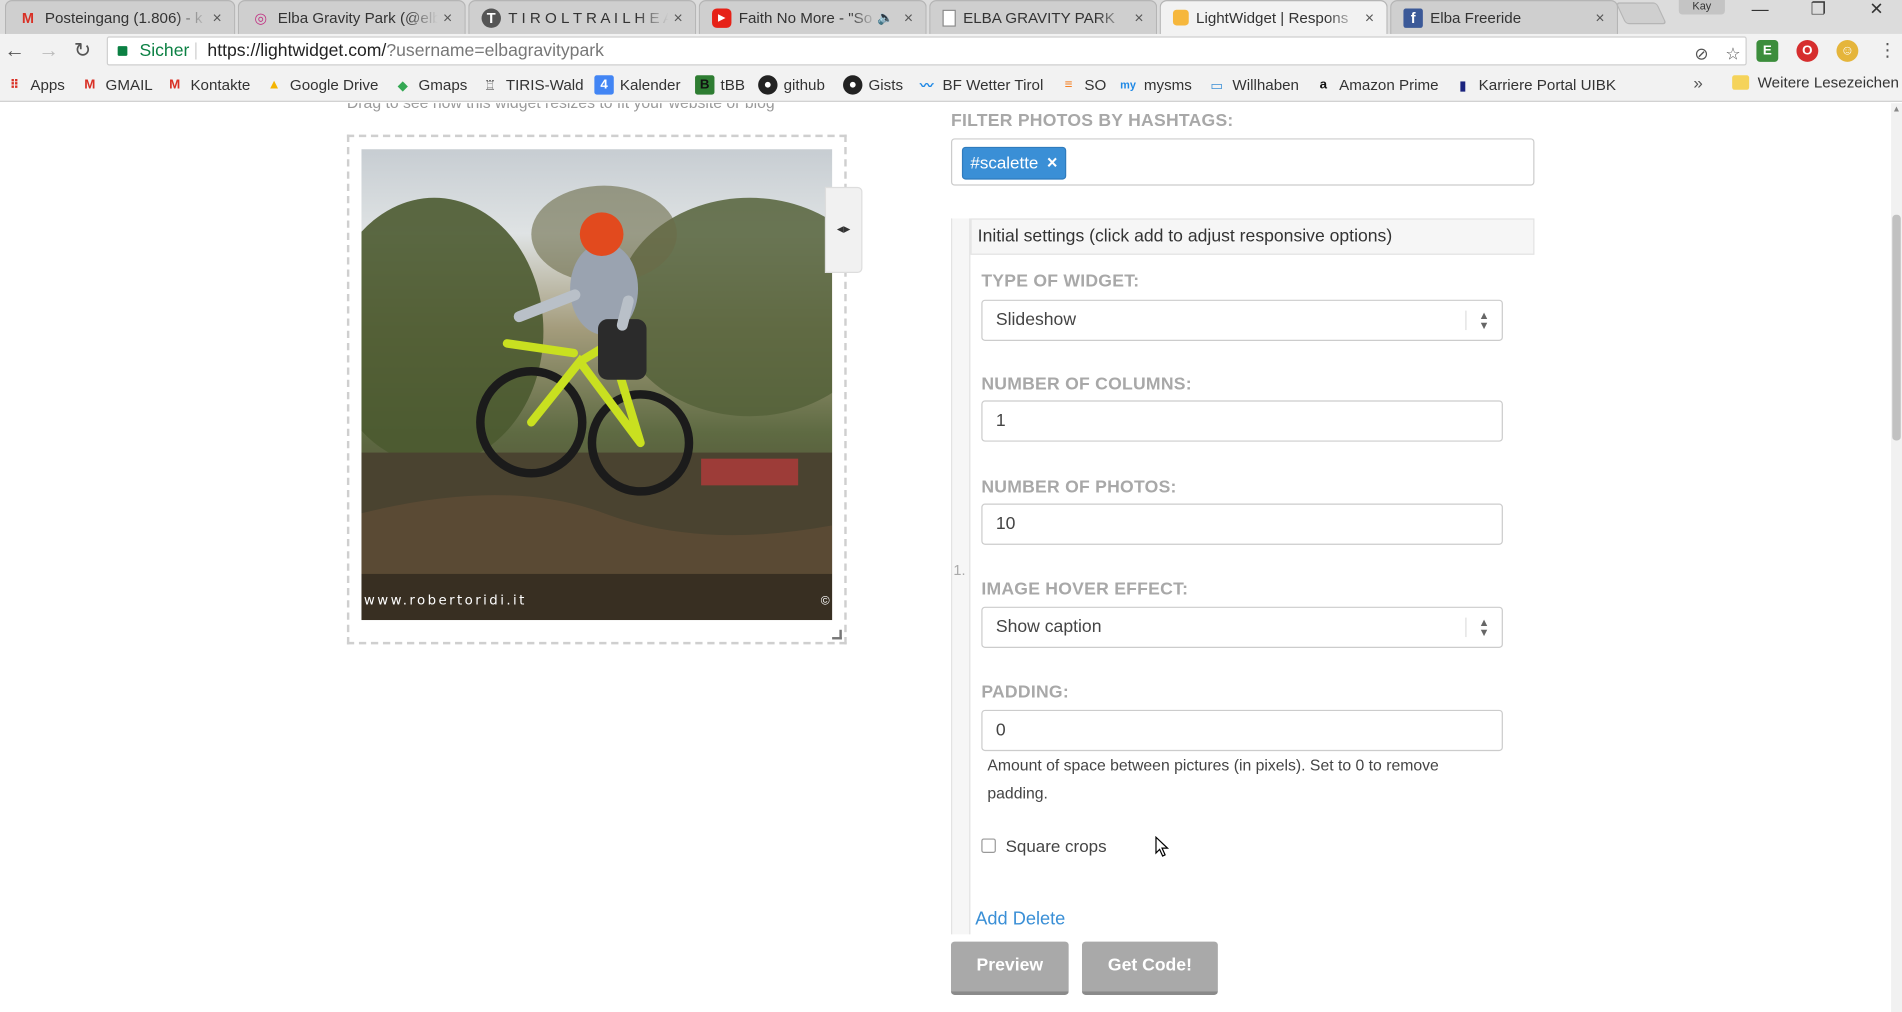 The width and height of the screenshot is (1902, 1012). I want to click on minimize-icon: —, so click(1760, 9).